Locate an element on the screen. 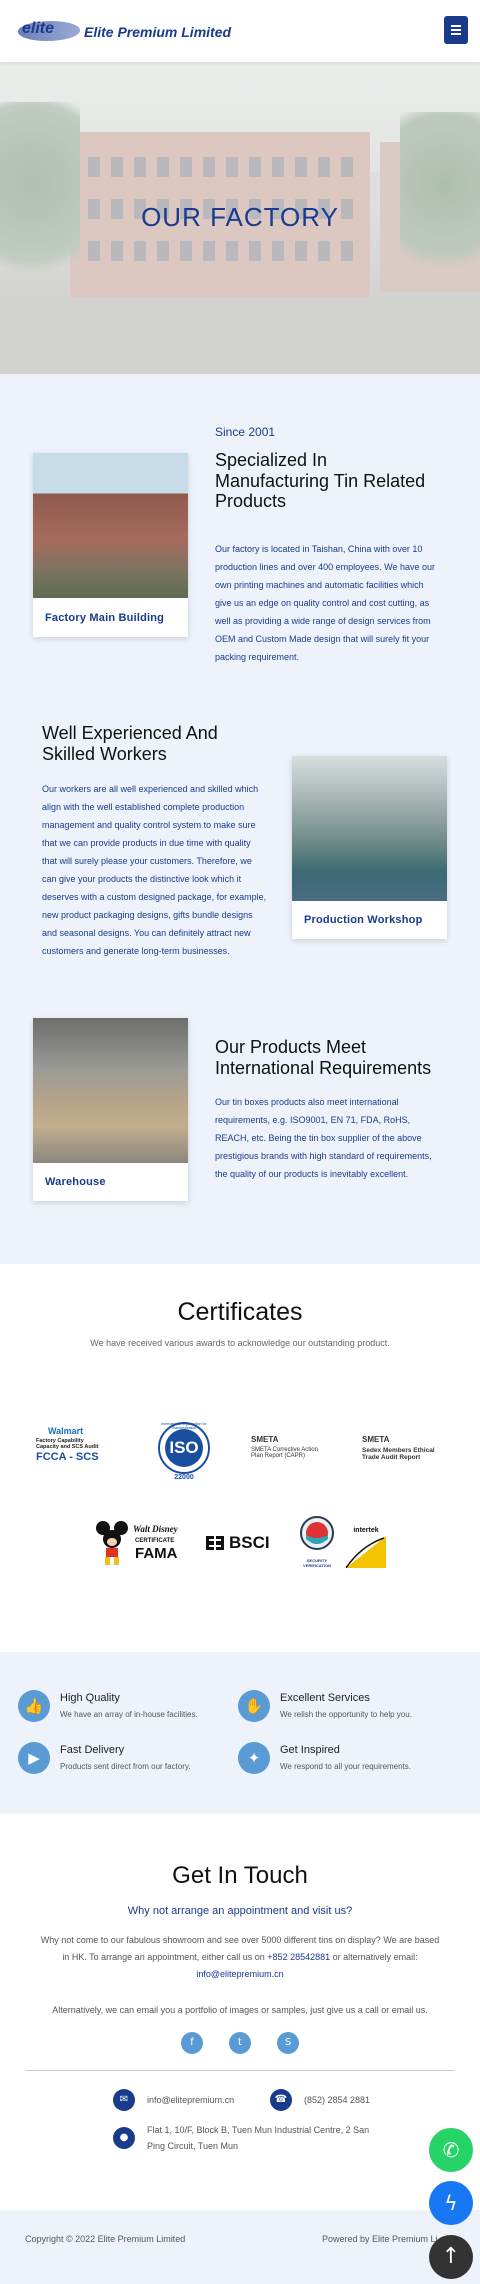 The image size is (480, 2284). disney-fama-logo: Walt Disney CERTIFICATE FAMA is located at coordinates (140, 1544).